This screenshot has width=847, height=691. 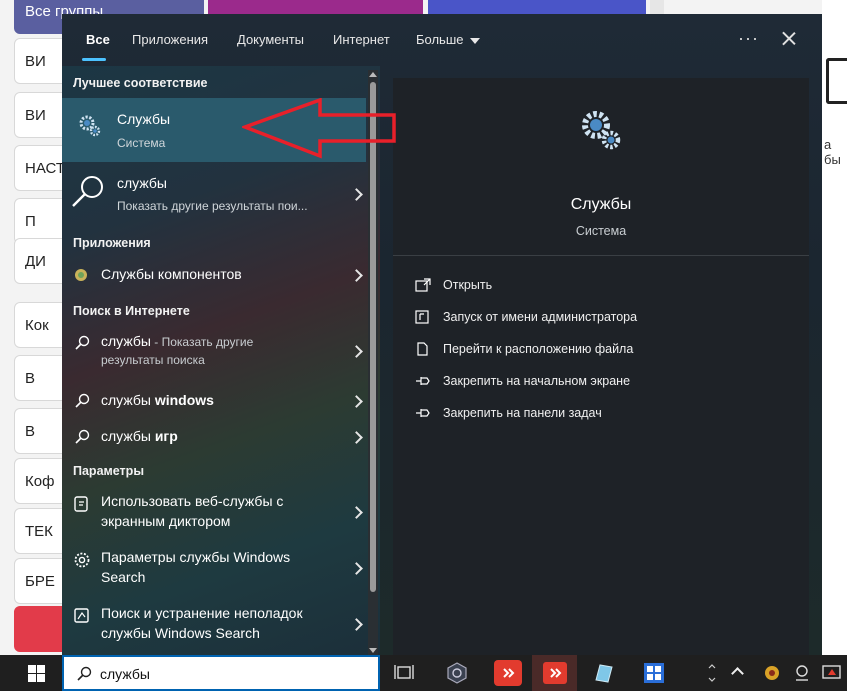 I want to click on search-input, so click(x=230, y=674).